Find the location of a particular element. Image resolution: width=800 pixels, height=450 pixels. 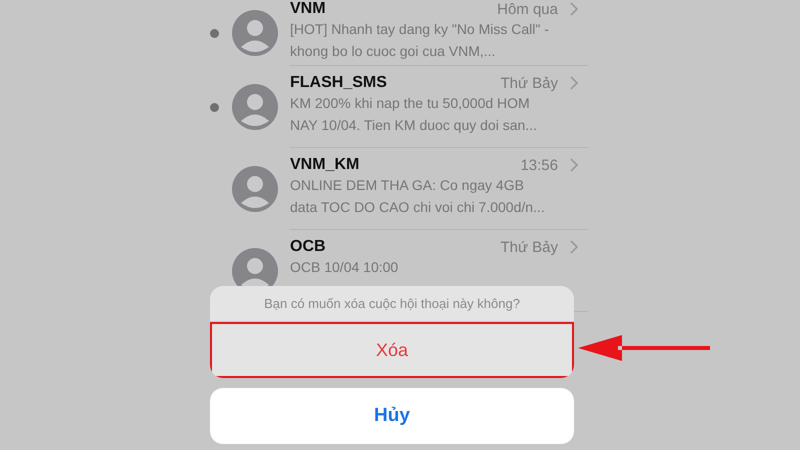

sender-name: VNM is located at coordinates (308, 9).